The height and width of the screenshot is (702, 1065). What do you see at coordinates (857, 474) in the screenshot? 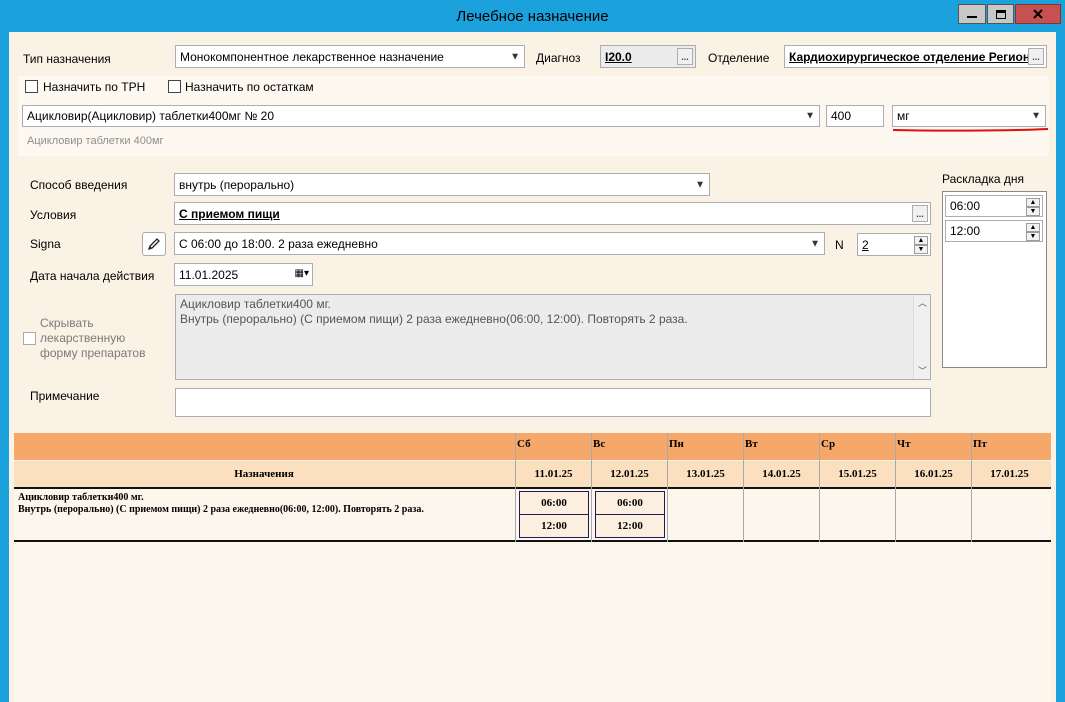
I see `day-date-5: 15.01.25` at bounding box center [857, 474].